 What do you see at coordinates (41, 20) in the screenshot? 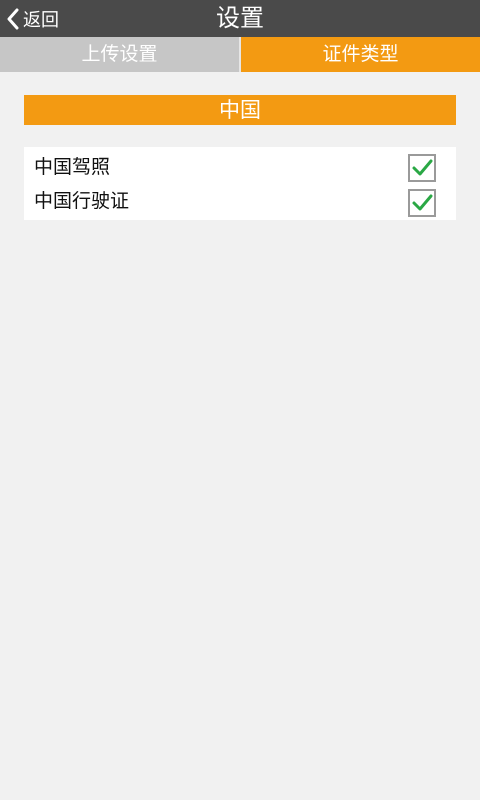
I see `back-label: 返回` at bounding box center [41, 20].